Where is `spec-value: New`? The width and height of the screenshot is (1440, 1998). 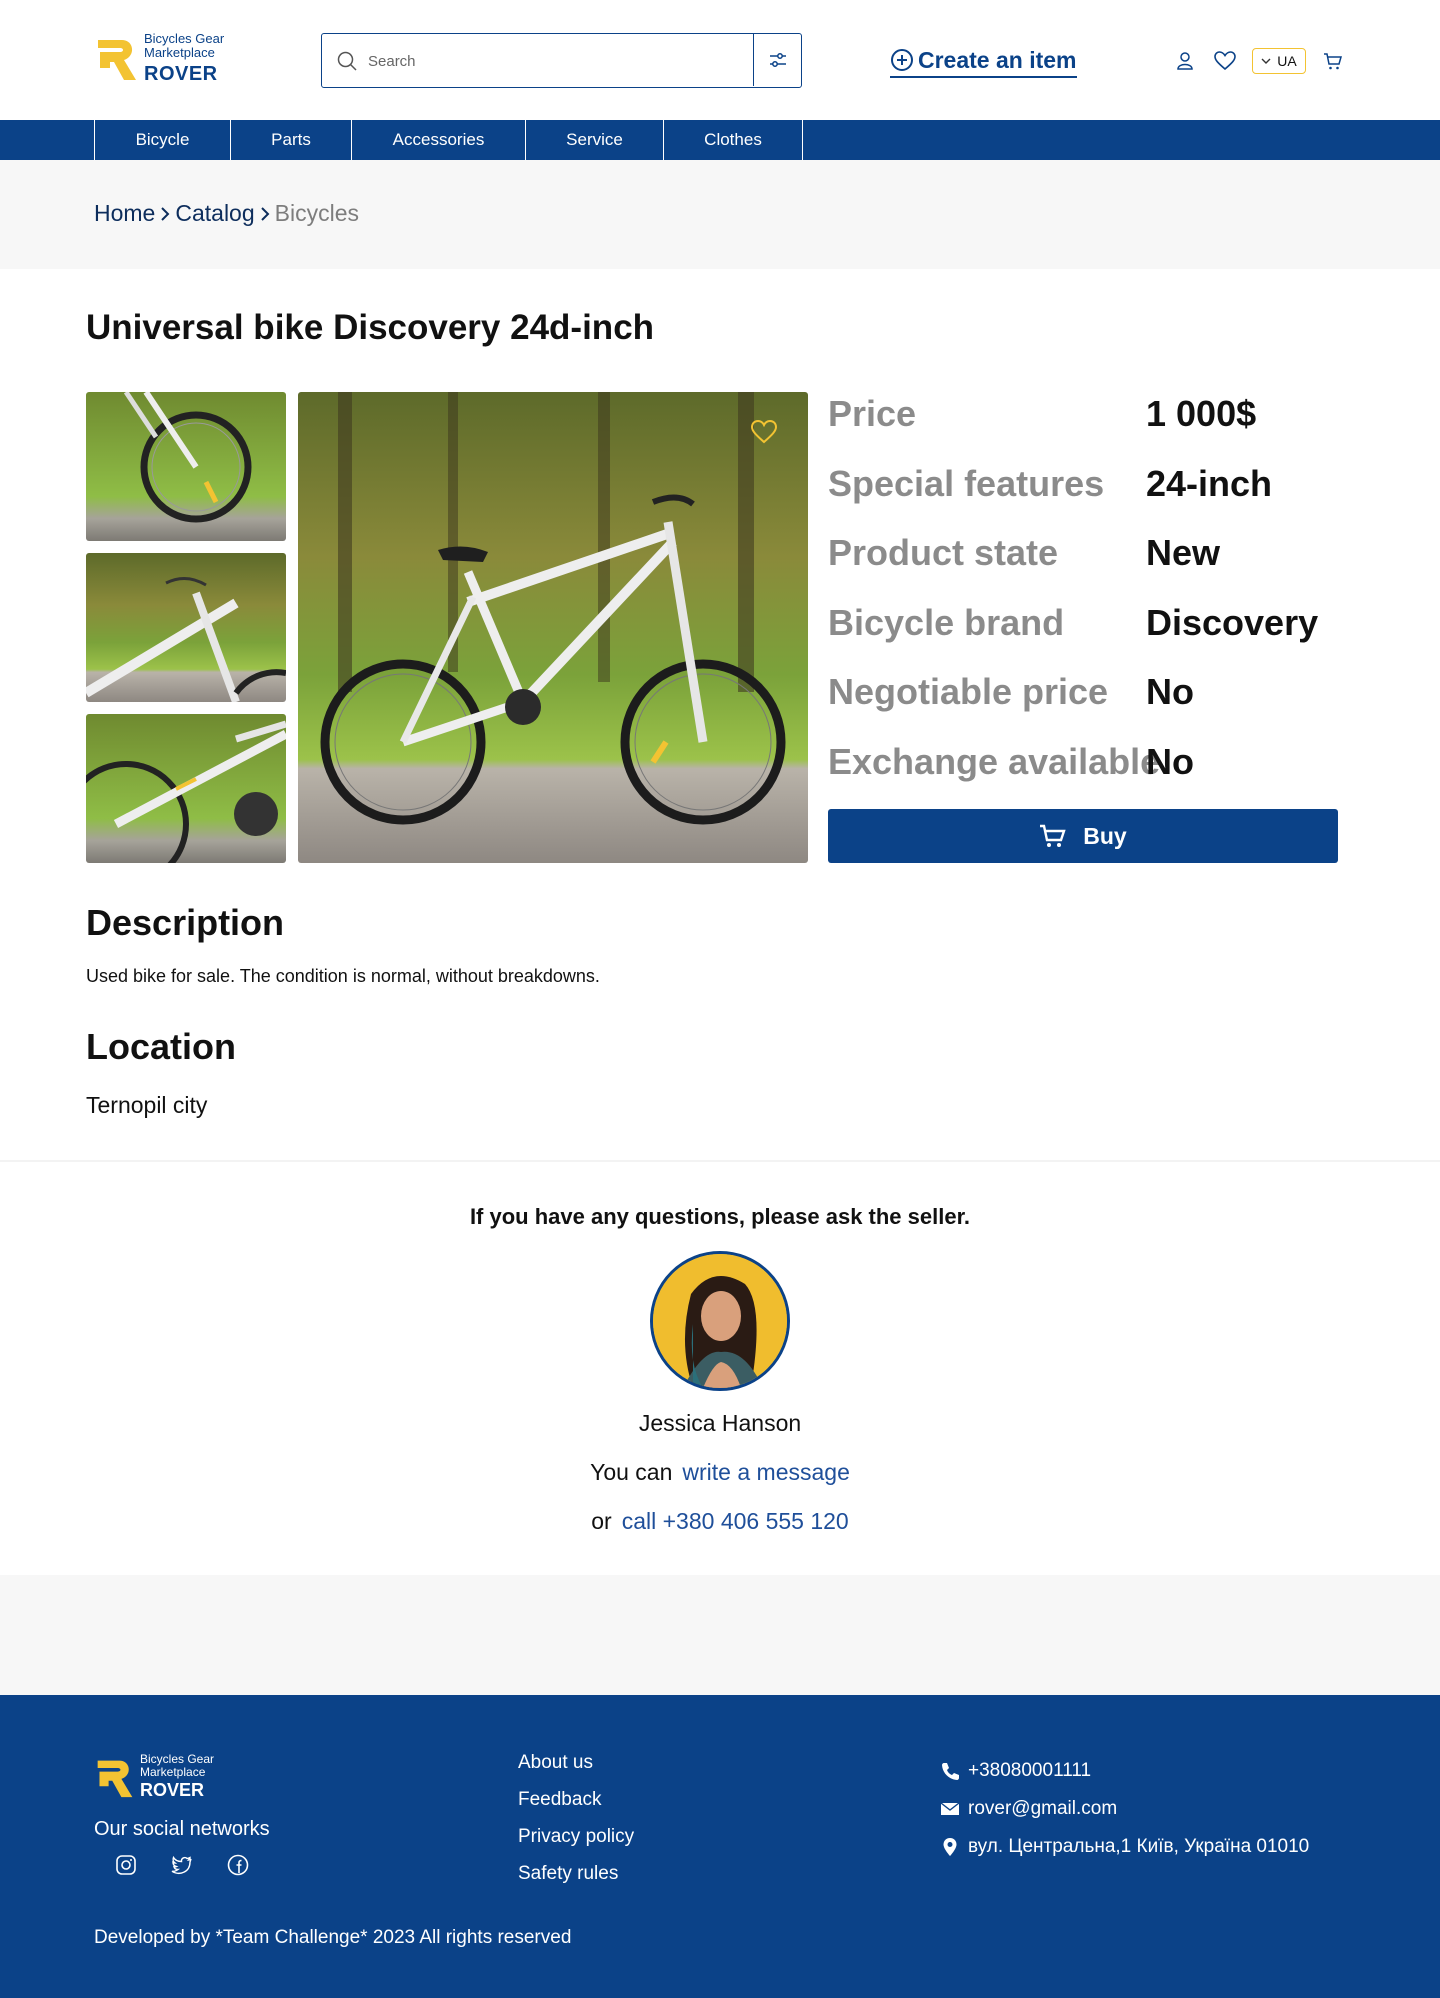 spec-value: New is located at coordinates (1183, 553).